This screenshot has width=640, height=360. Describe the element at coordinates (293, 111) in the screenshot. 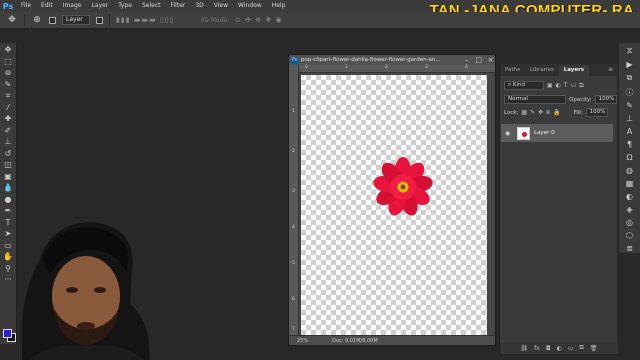

I see `ruler-tick: 1` at that location.